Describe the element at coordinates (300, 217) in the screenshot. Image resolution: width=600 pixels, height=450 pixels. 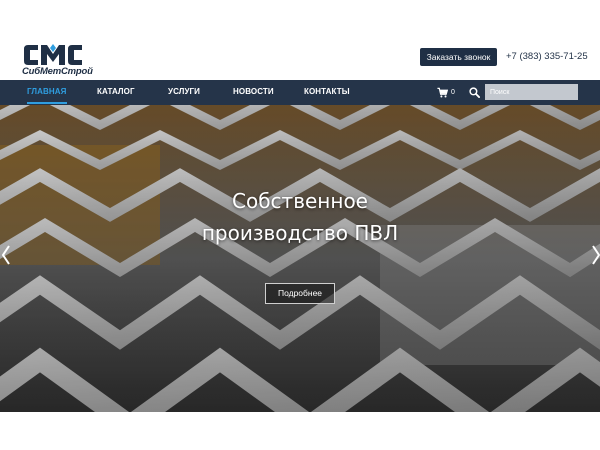
I see `hero-title: Собственное производство ПВЛ` at that location.